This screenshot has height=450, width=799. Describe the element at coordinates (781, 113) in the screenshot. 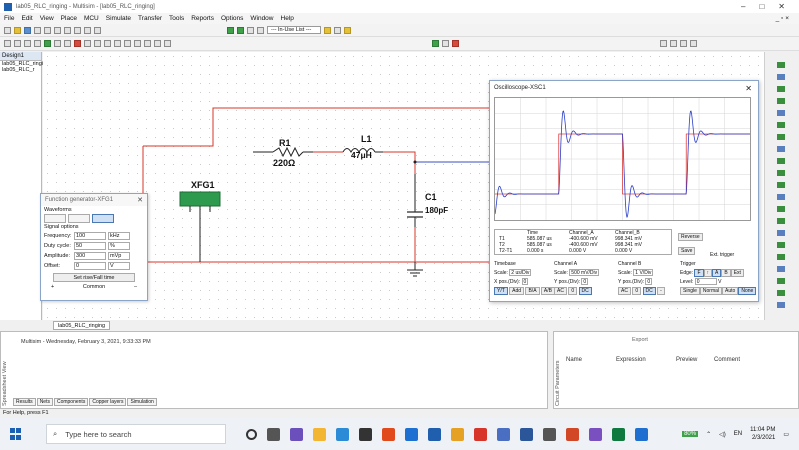

I see `four-channel-oscilloscope-icon` at that location.